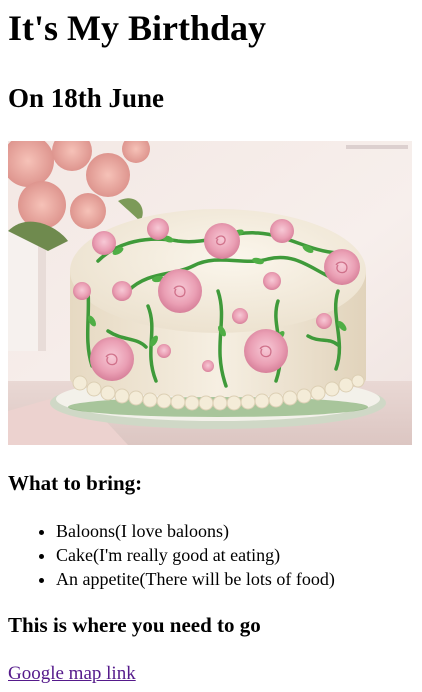 This screenshot has height=692, width=422. I want to click on location-heading: This is where you need to go, so click(134, 625).